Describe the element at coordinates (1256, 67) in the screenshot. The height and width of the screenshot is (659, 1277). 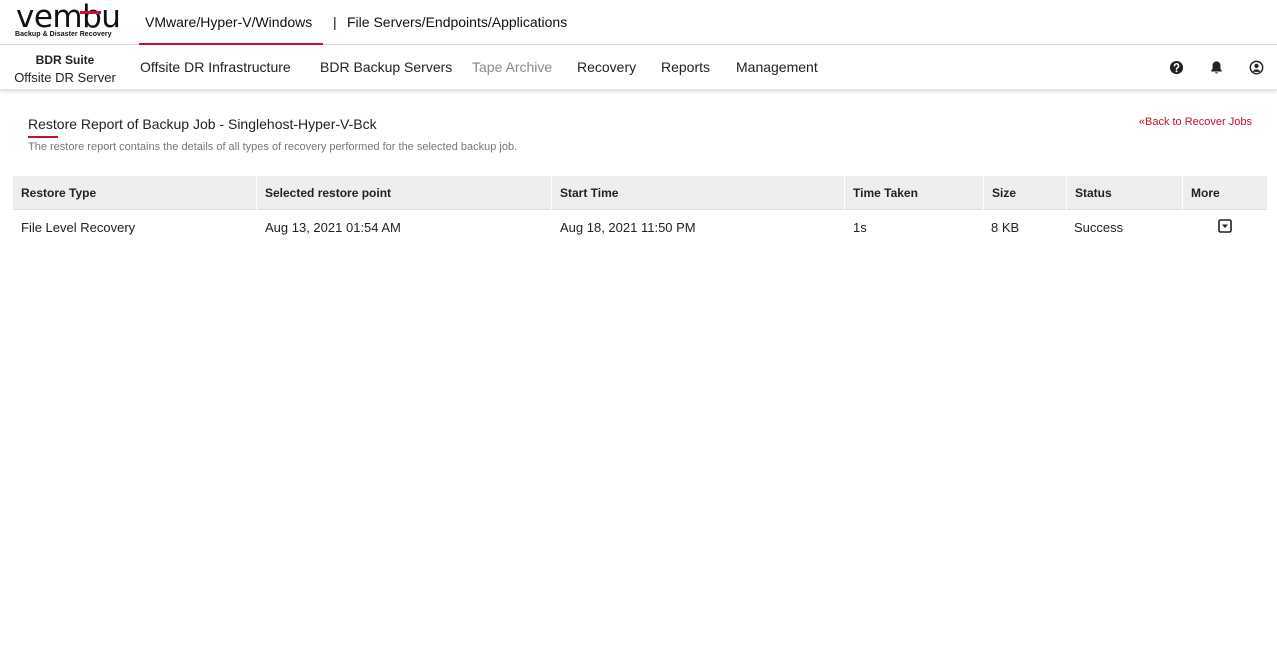
I see `user-icon` at that location.